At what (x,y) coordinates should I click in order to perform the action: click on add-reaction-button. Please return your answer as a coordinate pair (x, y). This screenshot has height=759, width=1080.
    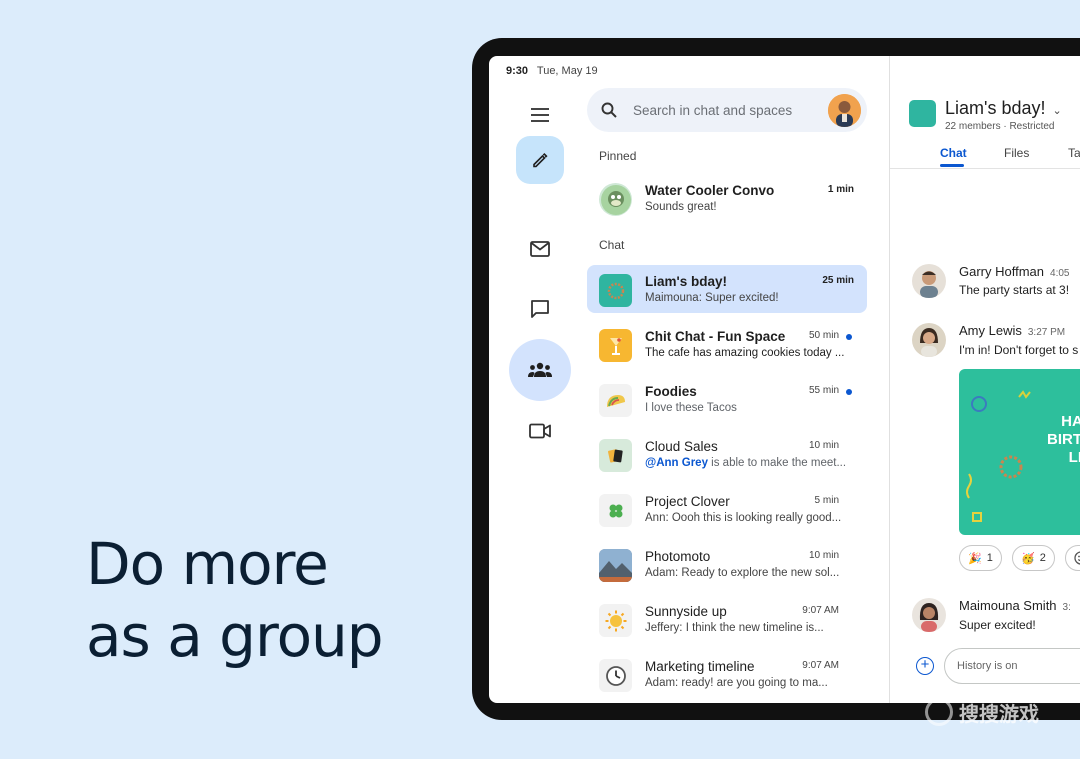
    Looking at the image, I should click on (1072, 558).